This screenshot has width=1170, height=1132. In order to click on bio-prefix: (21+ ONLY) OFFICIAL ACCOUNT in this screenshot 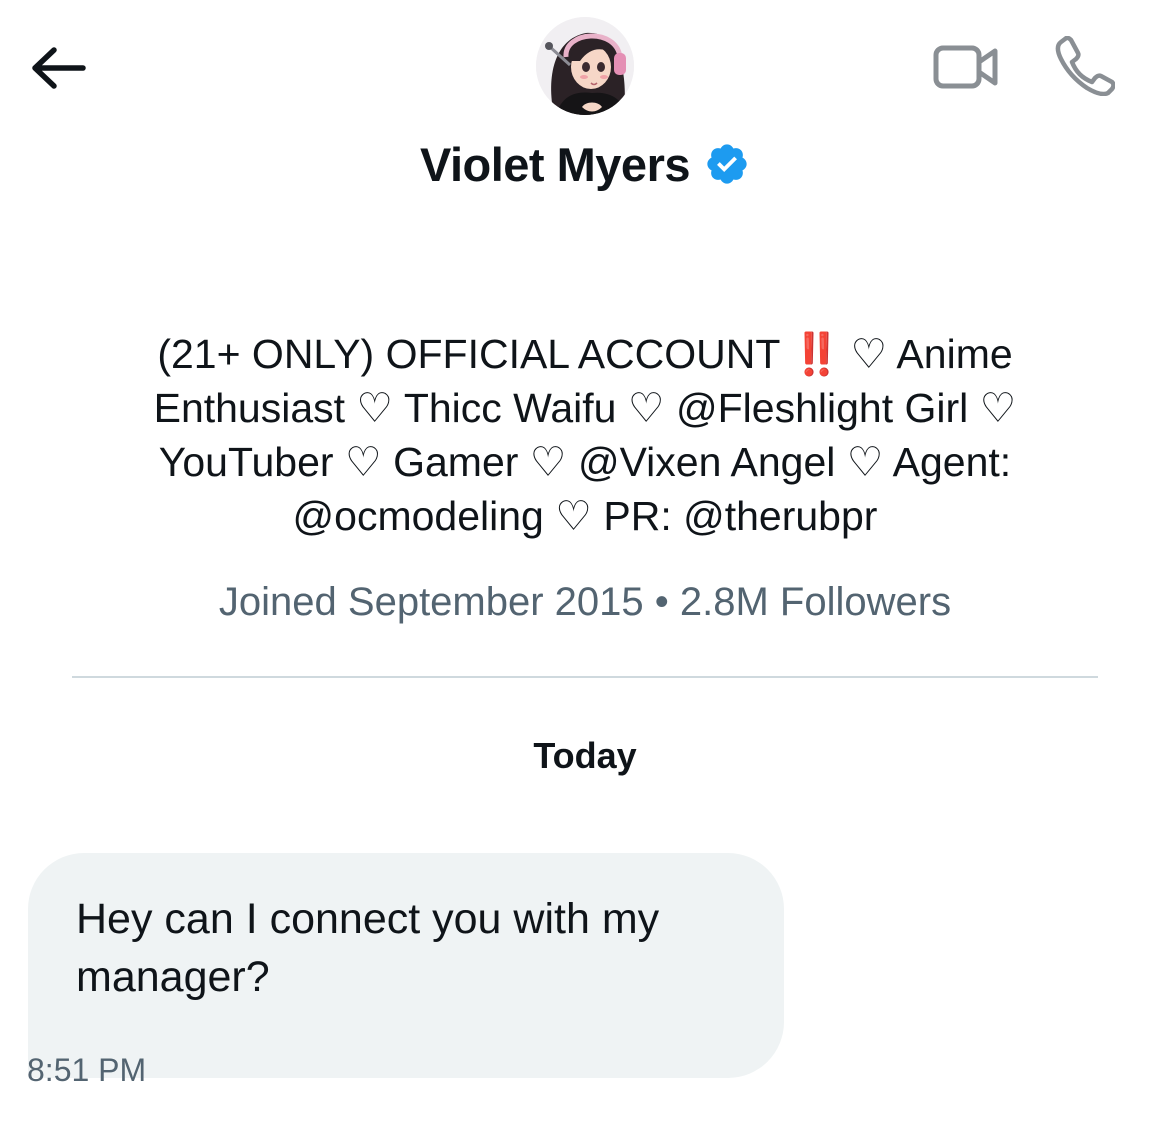, I will do `click(474, 354)`.